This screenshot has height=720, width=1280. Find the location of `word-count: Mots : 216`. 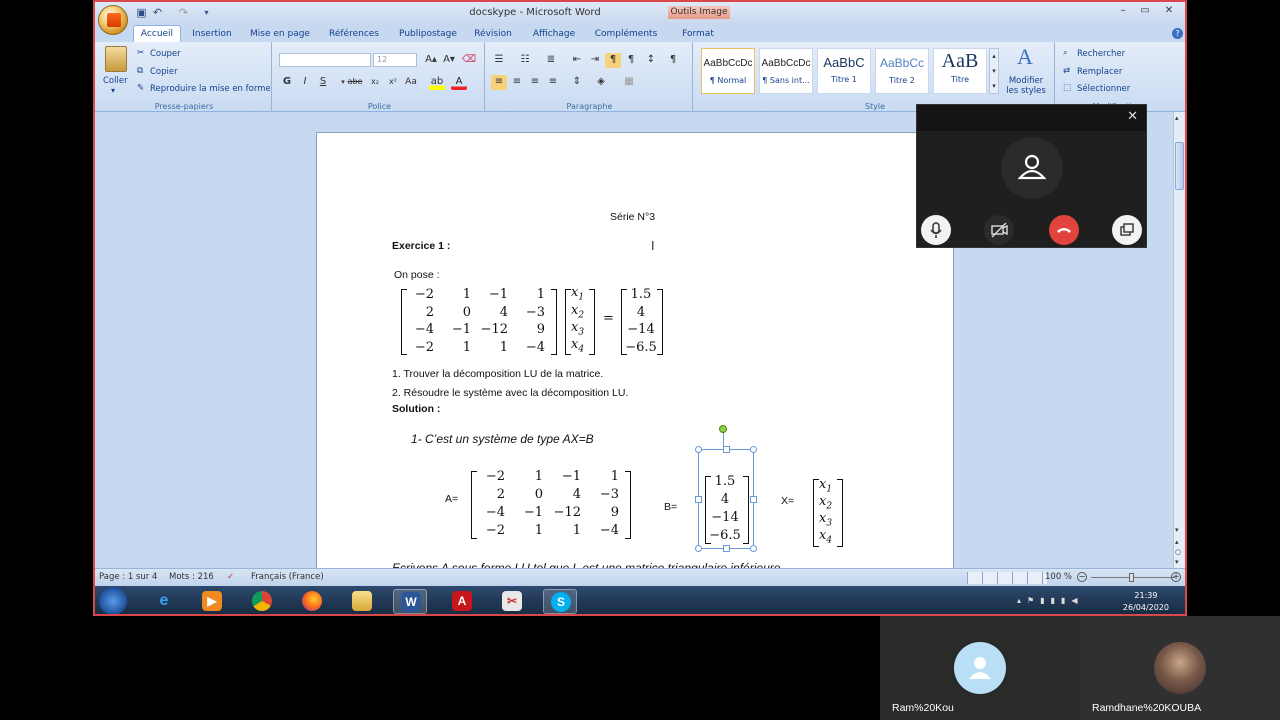

word-count: Mots : 216 is located at coordinates (191, 577).